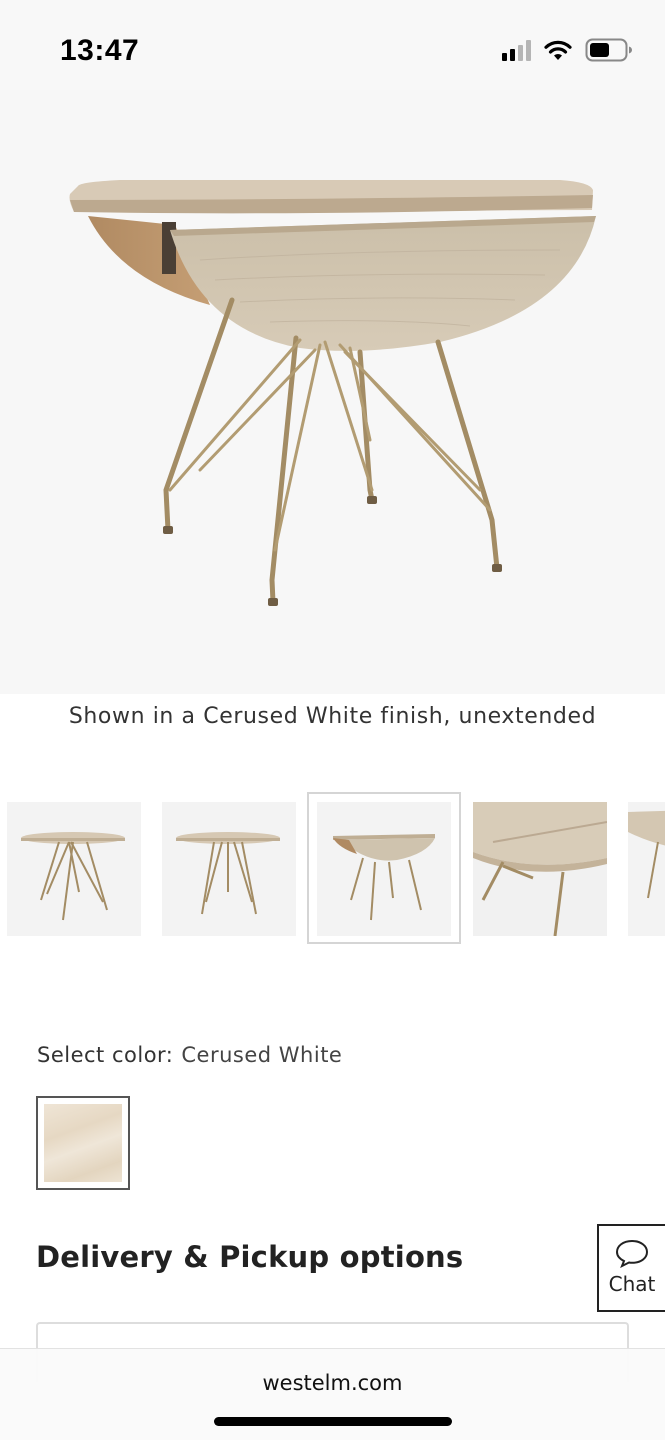 The image size is (665, 1440). What do you see at coordinates (558, 50) in the screenshot?
I see `wifi-icon` at bounding box center [558, 50].